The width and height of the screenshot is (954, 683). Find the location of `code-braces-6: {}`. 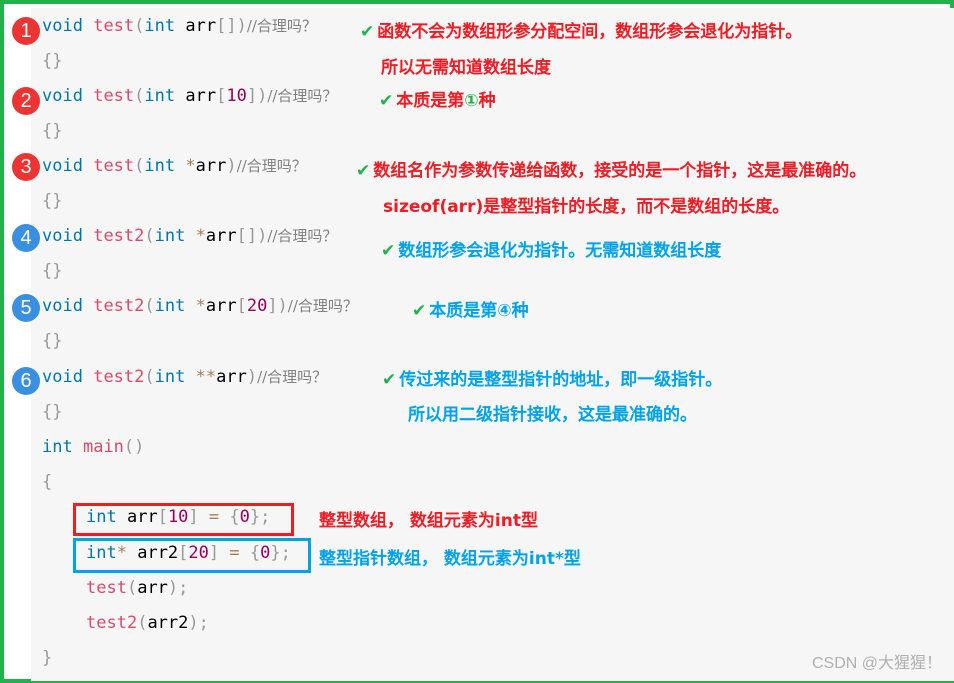

code-braces-6: {} is located at coordinates (52, 412).